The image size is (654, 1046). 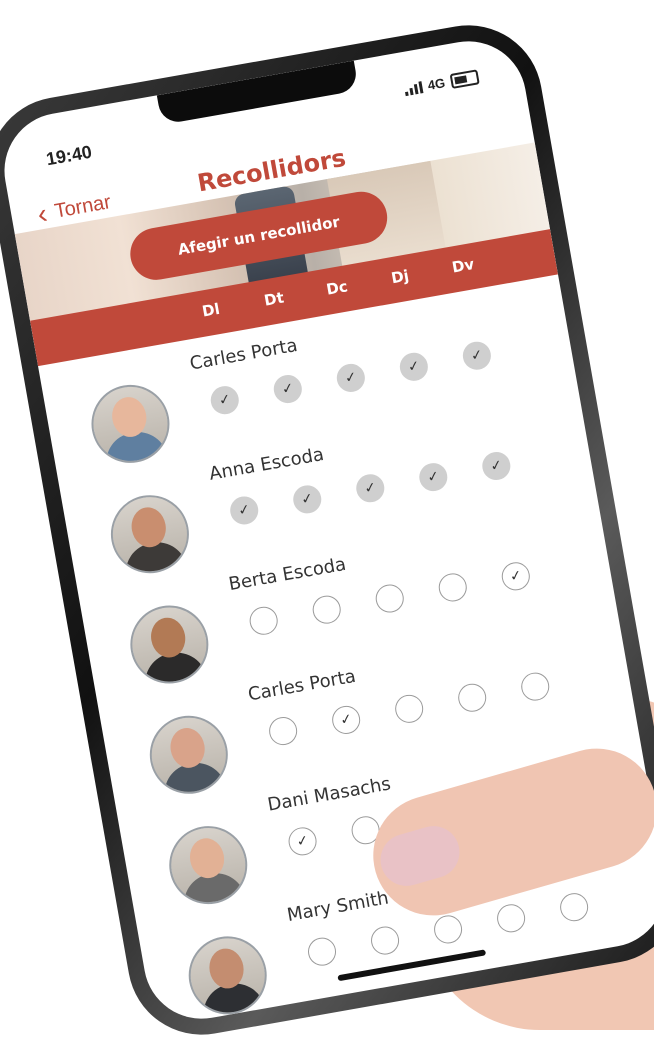 I want to click on day-label: Dc, so click(x=337, y=288).